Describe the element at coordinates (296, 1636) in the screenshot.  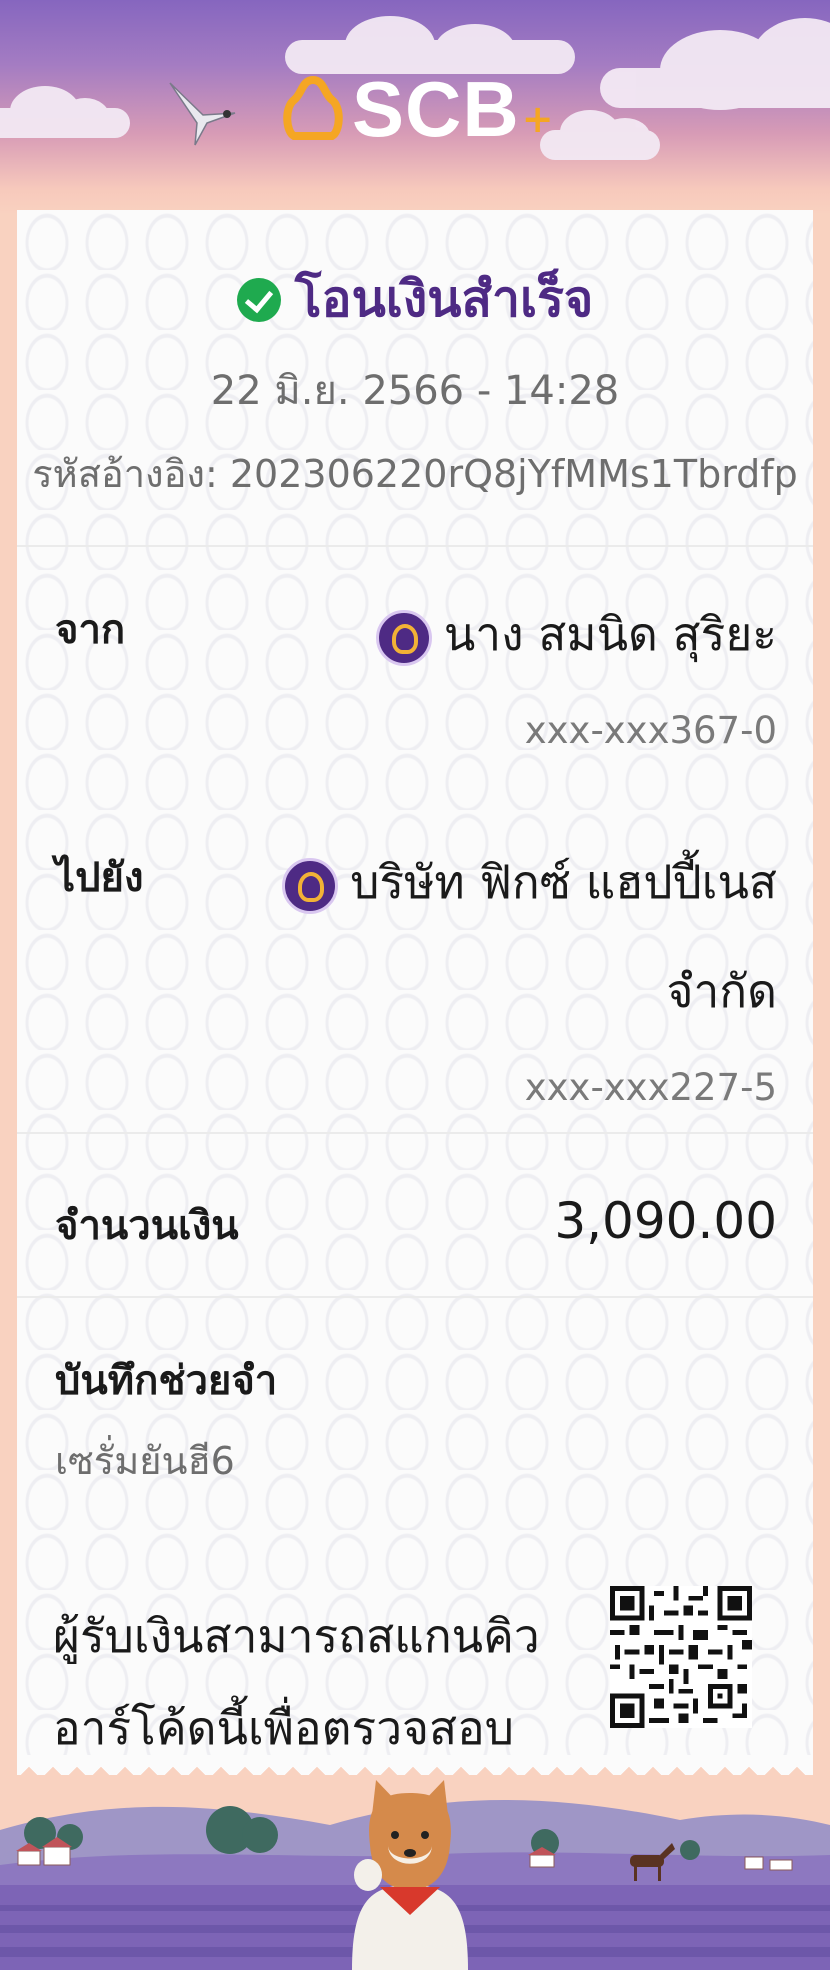
I see `qr-instruction-line1: ผู้รับเงินสามารถสแกนคิว` at that location.